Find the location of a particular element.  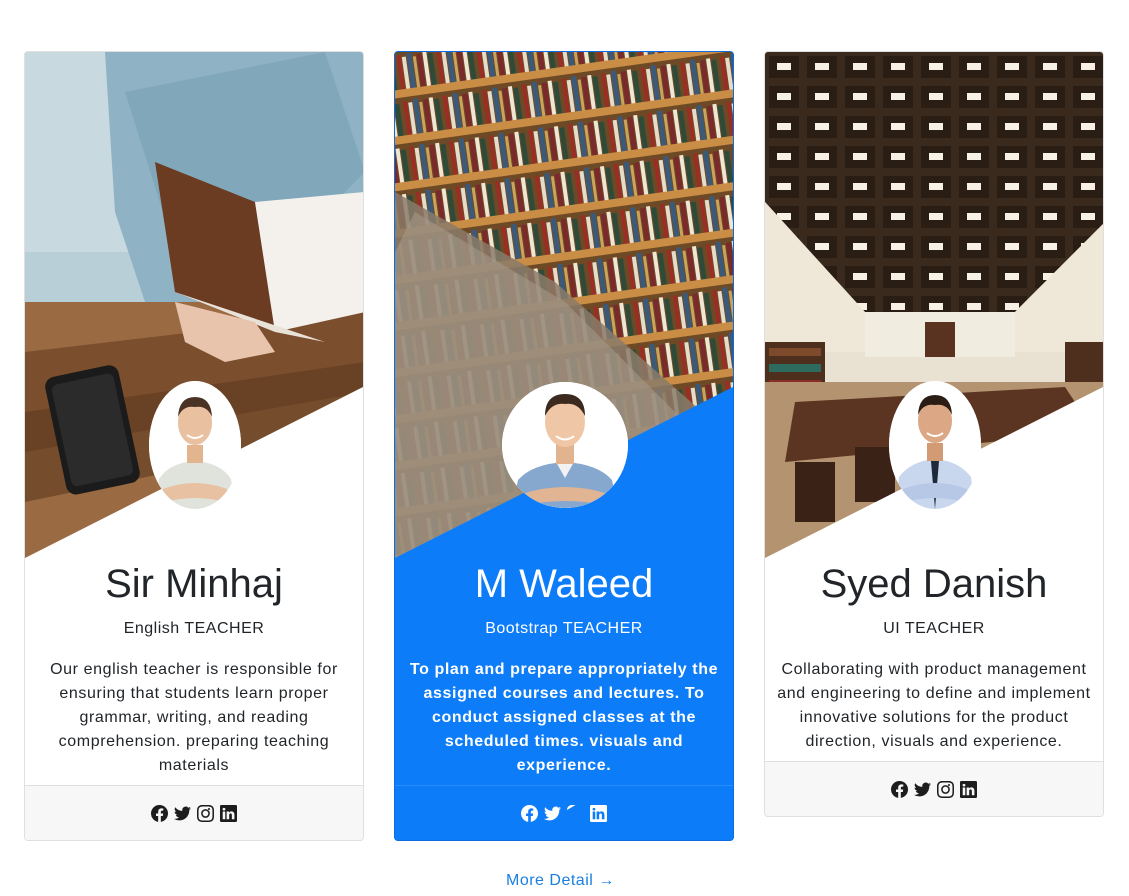

teacher-name: M Waleed is located at coordinates (564, 584).